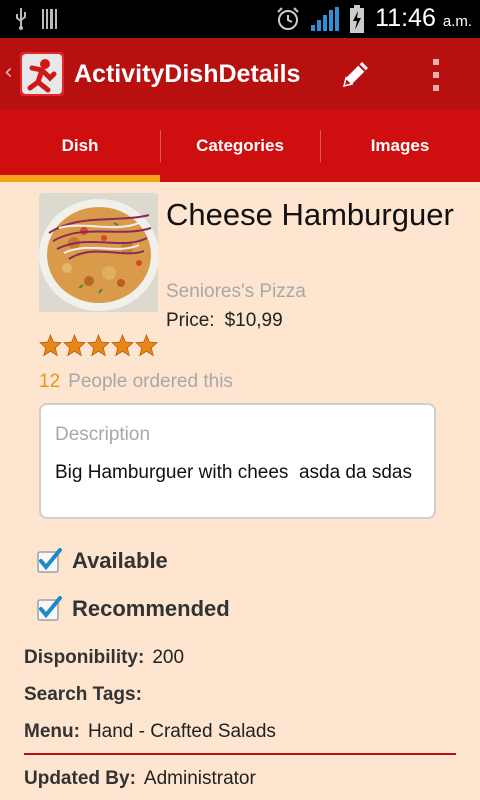 This screenshot has width=480, height=800. Describe the element at coordinates (36, 19) in the screenshot. I see `status-left-icons` at that location.